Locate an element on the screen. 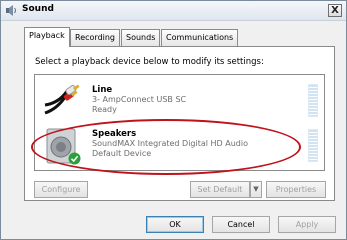 The image size is (347, 240). device-name: Line is located at coordinates (102, 90).